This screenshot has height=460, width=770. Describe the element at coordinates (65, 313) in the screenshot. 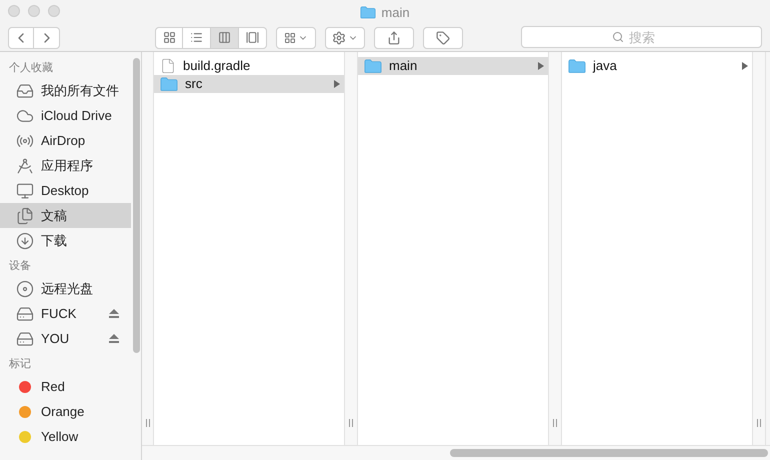

I see `sidebar-item: FUCK` at that location.